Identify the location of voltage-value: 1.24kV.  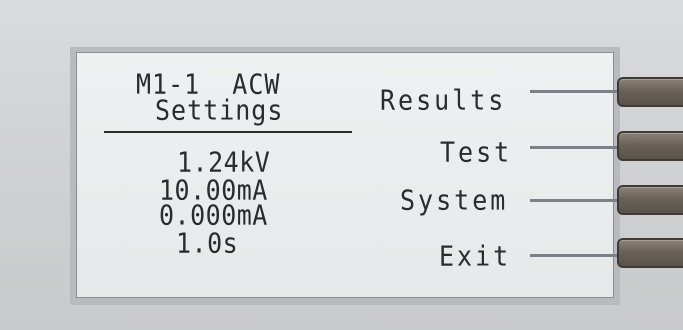
(224, 162).